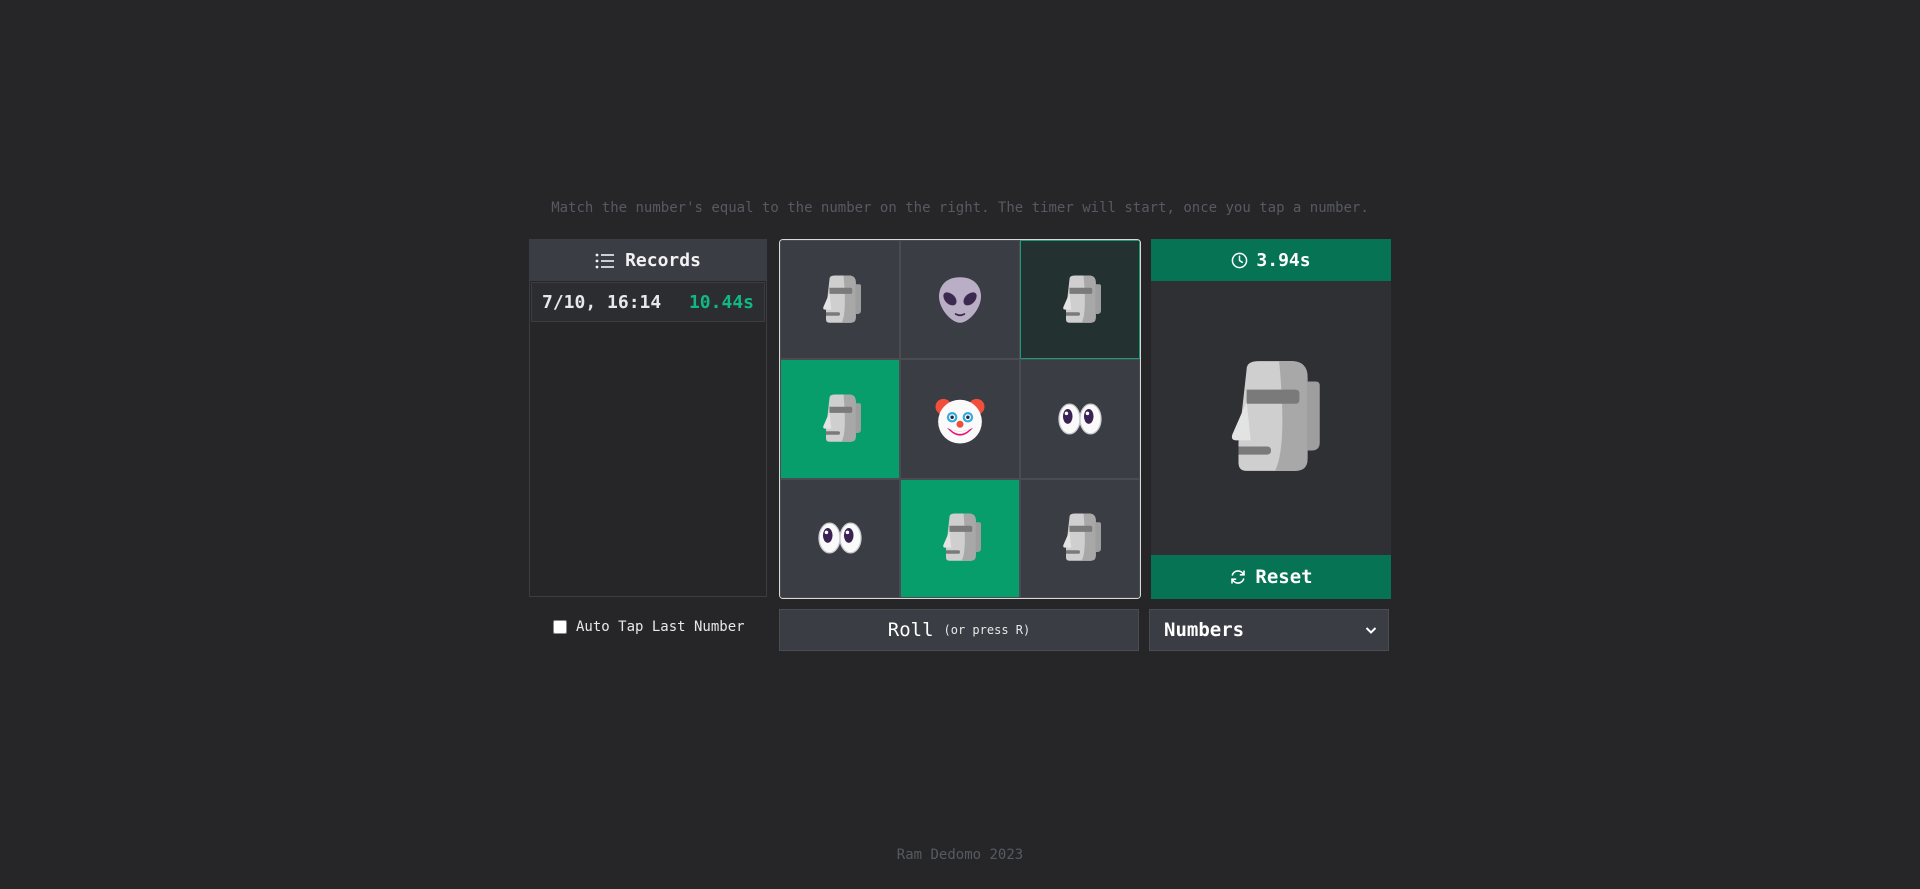 This screenshot has width=1920, height=889. Describe the element at coordinates (1240, 260) in the screenshot. I see `clock-icon` at that location.